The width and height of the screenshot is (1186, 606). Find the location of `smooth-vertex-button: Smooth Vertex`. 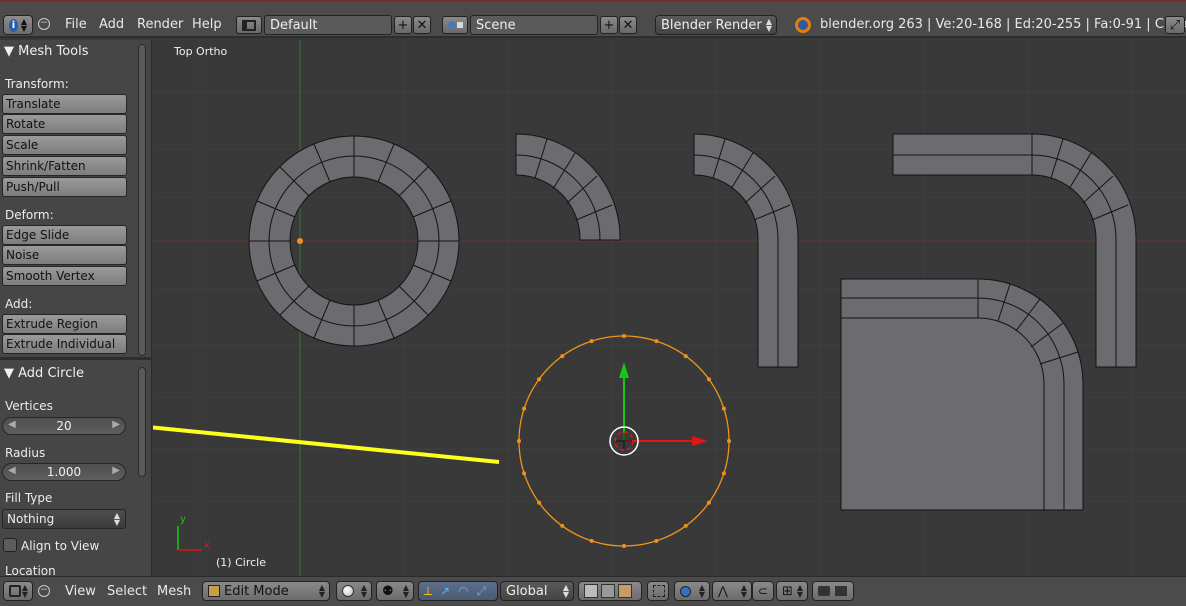

smooth-vertex-button: Smooth Vertex is located at coordinates (64, 276).